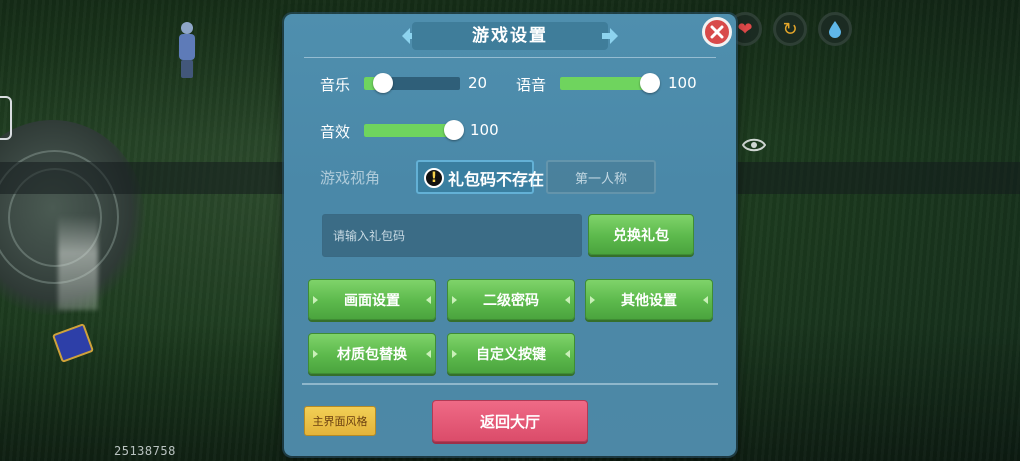 The image size is (1020, 461). I want to click on left-edge-marker, so click(6, 118).